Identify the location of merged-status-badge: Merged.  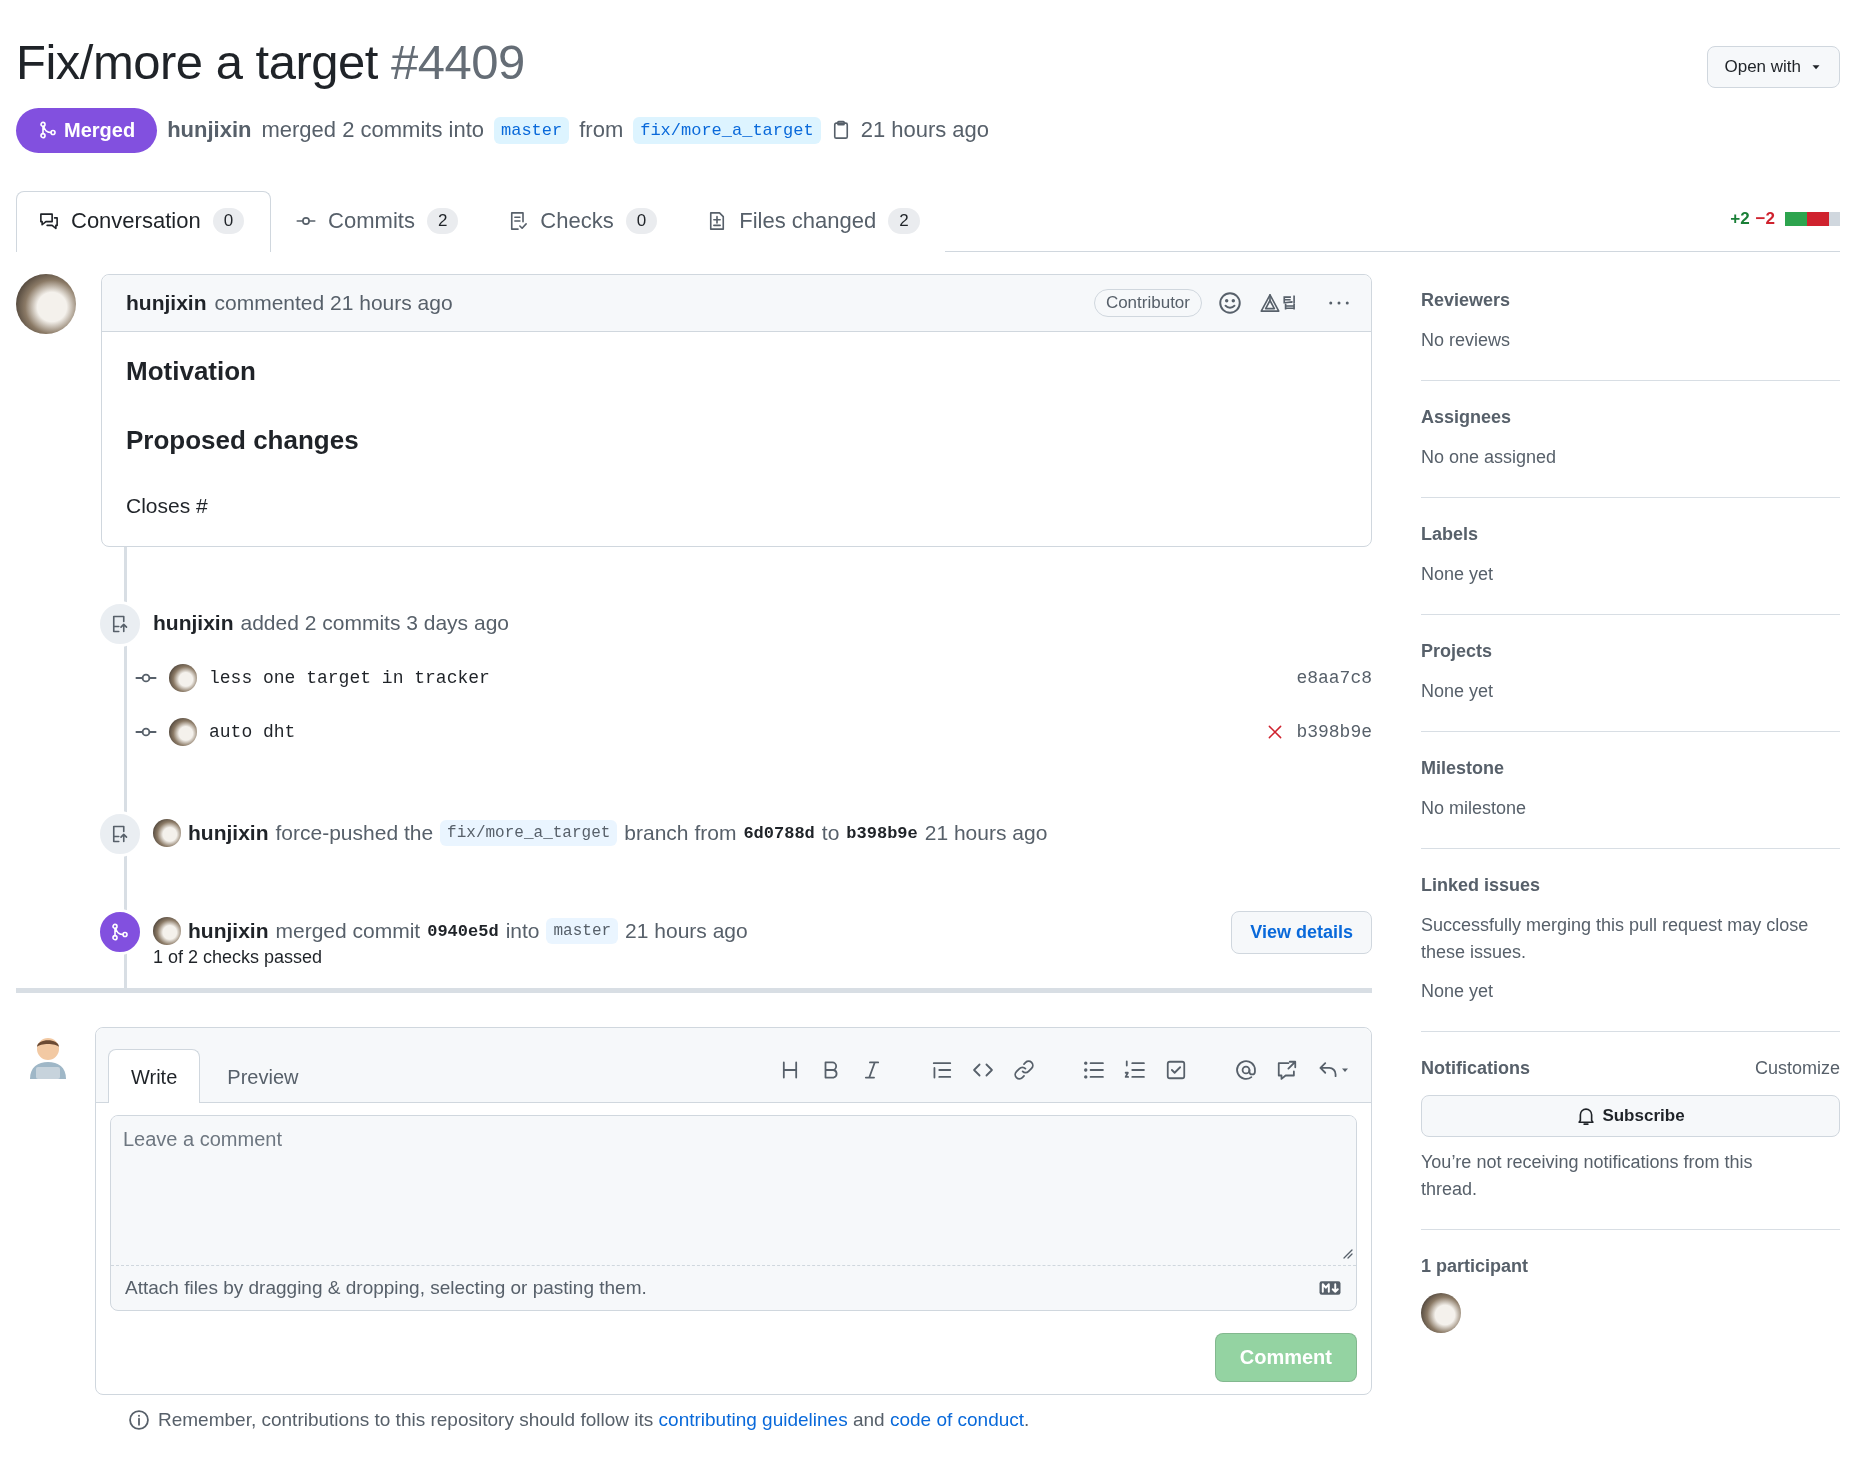
(87, 130).